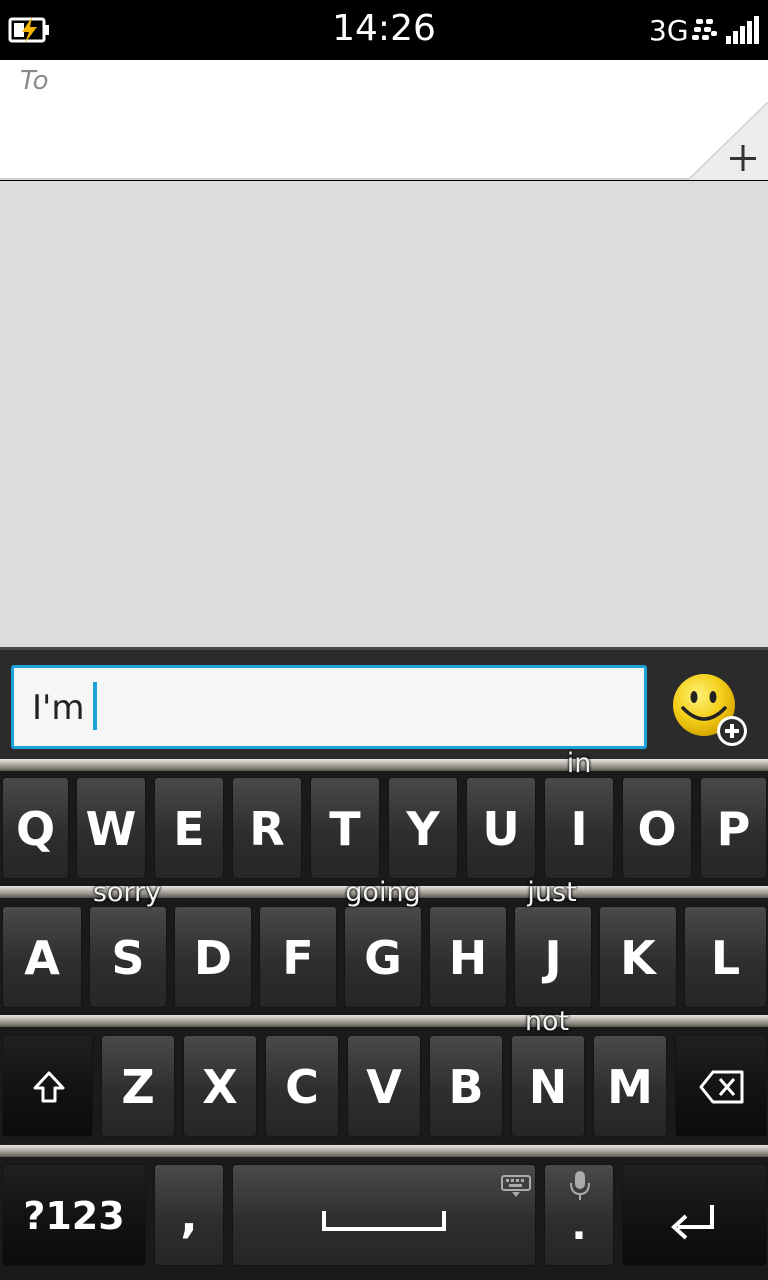 Image resolution: width=768 pixels, height=1280 pixels. I want to click on compose-bar: I'm, so click(384, 703).